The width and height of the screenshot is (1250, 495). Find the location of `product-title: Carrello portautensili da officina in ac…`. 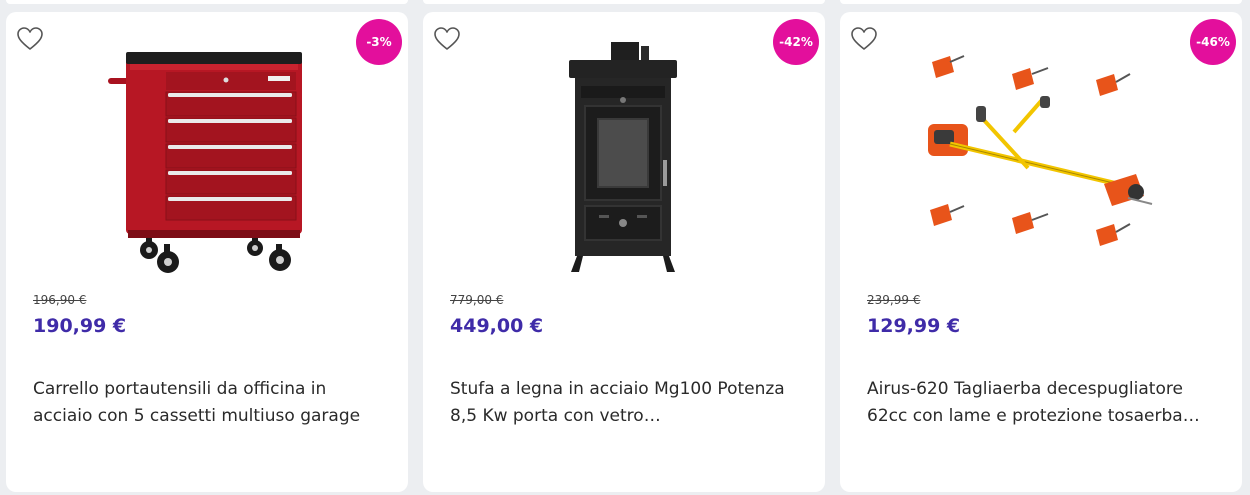

product-title: Carrello portautensili da officina in ac… is located at coordinates (207, 403).